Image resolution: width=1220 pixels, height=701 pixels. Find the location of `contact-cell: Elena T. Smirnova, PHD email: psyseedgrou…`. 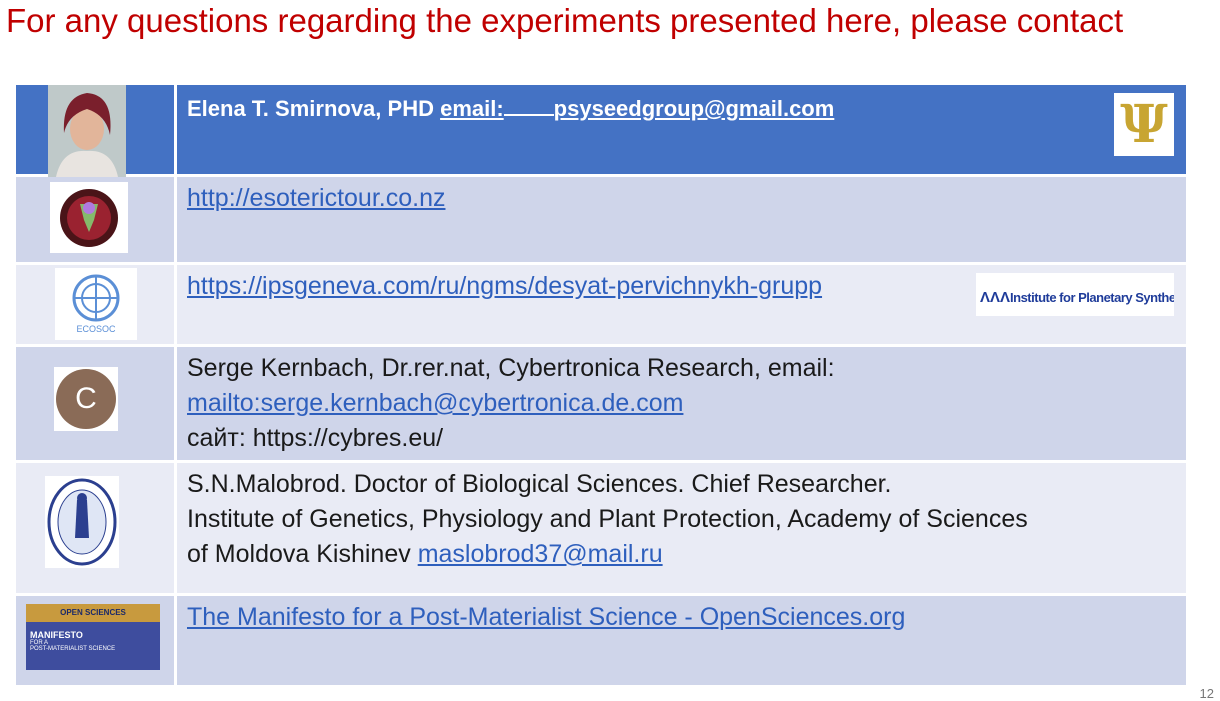

contact-cell: Elena T. Smirnova, PHD email: psyseedgrou… is located at coordinates (681, 129).